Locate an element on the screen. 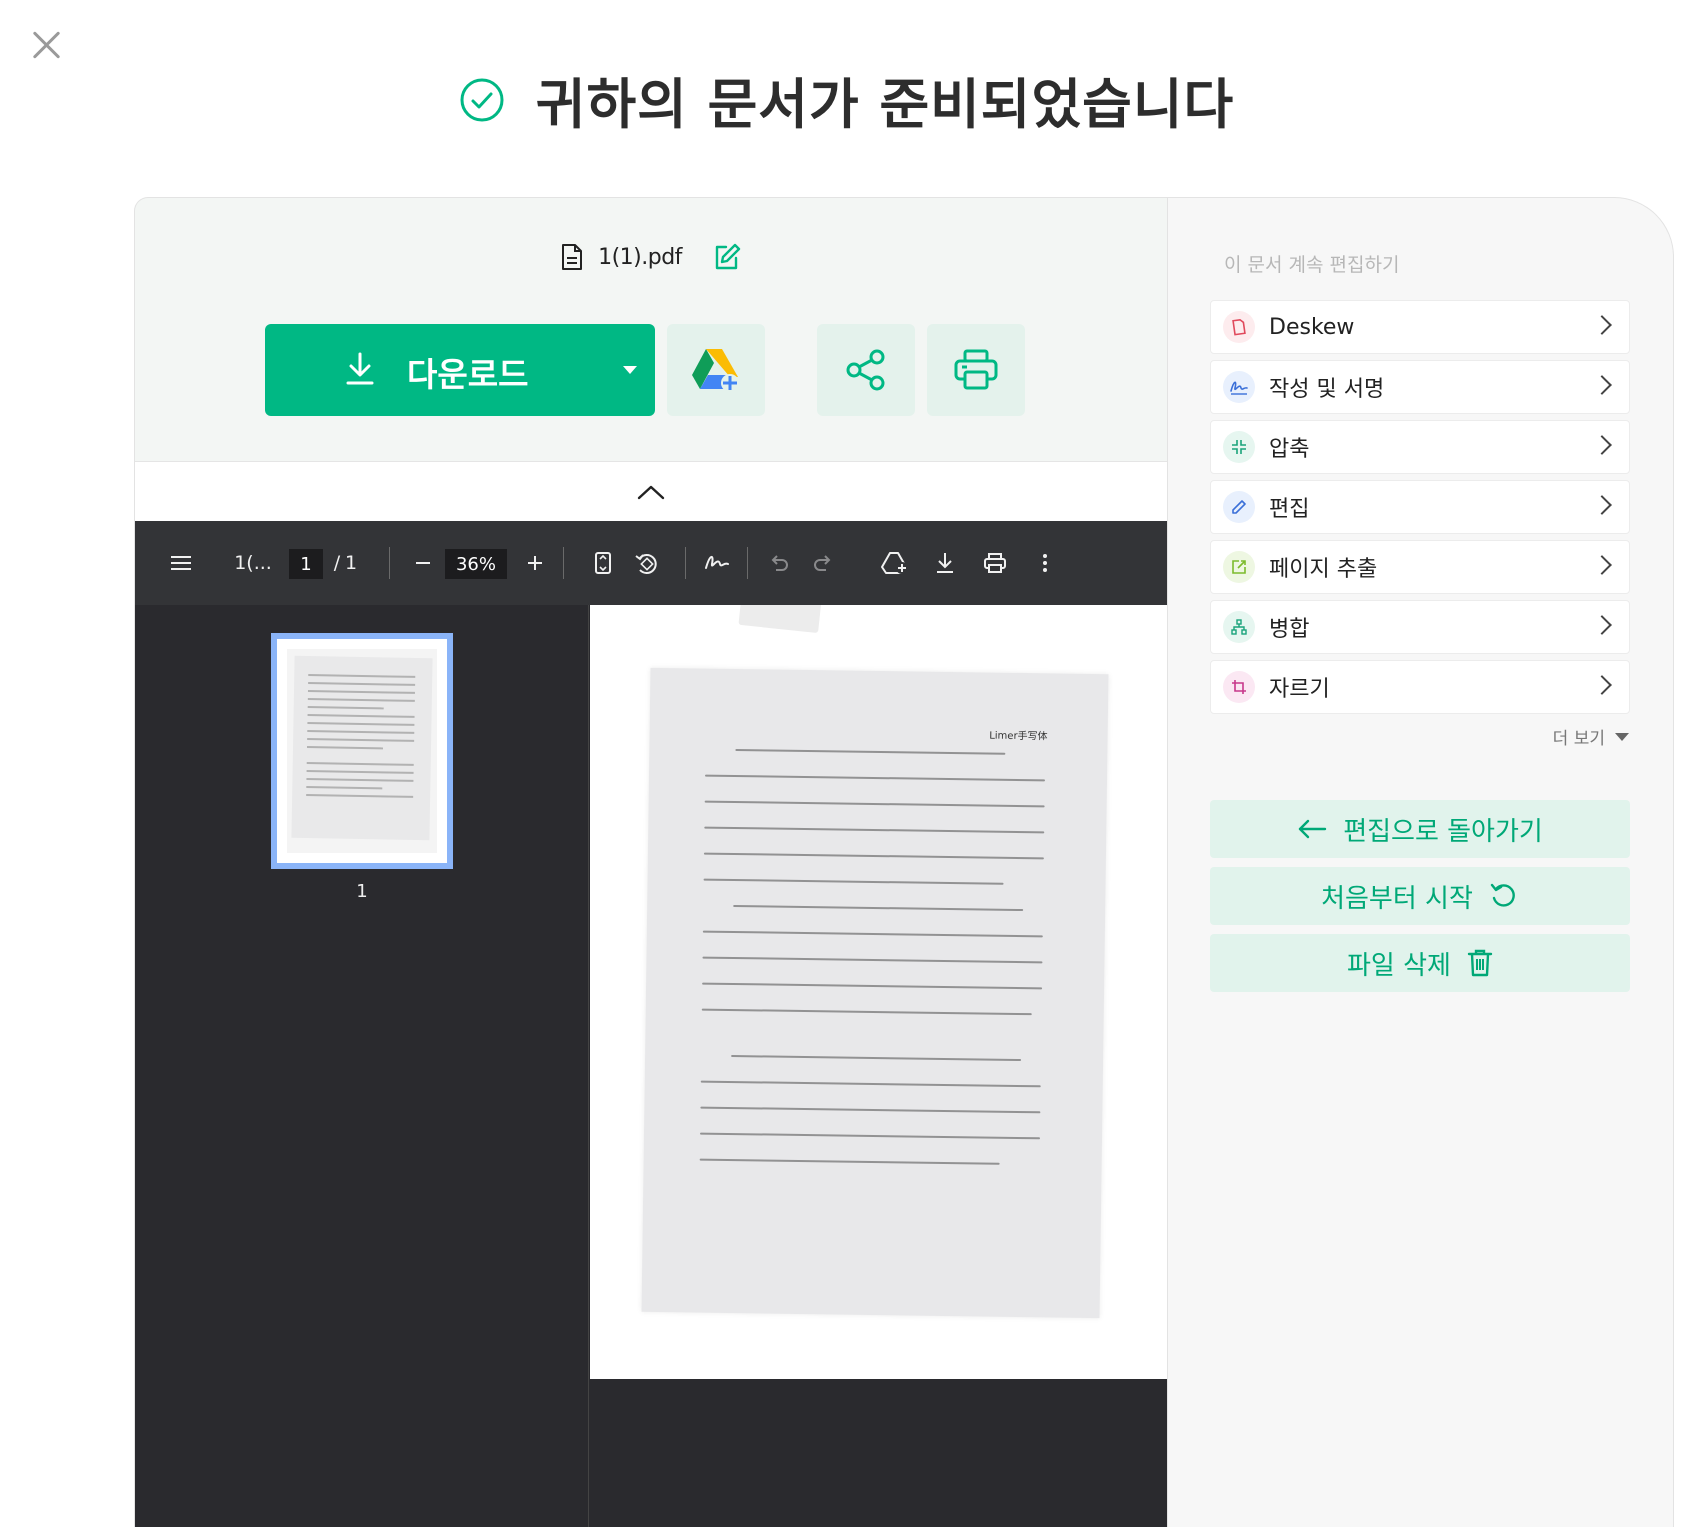 The height and width of the screenshot is (1527, 1692). viewer-drive-button is located at coordinates (895, 563).